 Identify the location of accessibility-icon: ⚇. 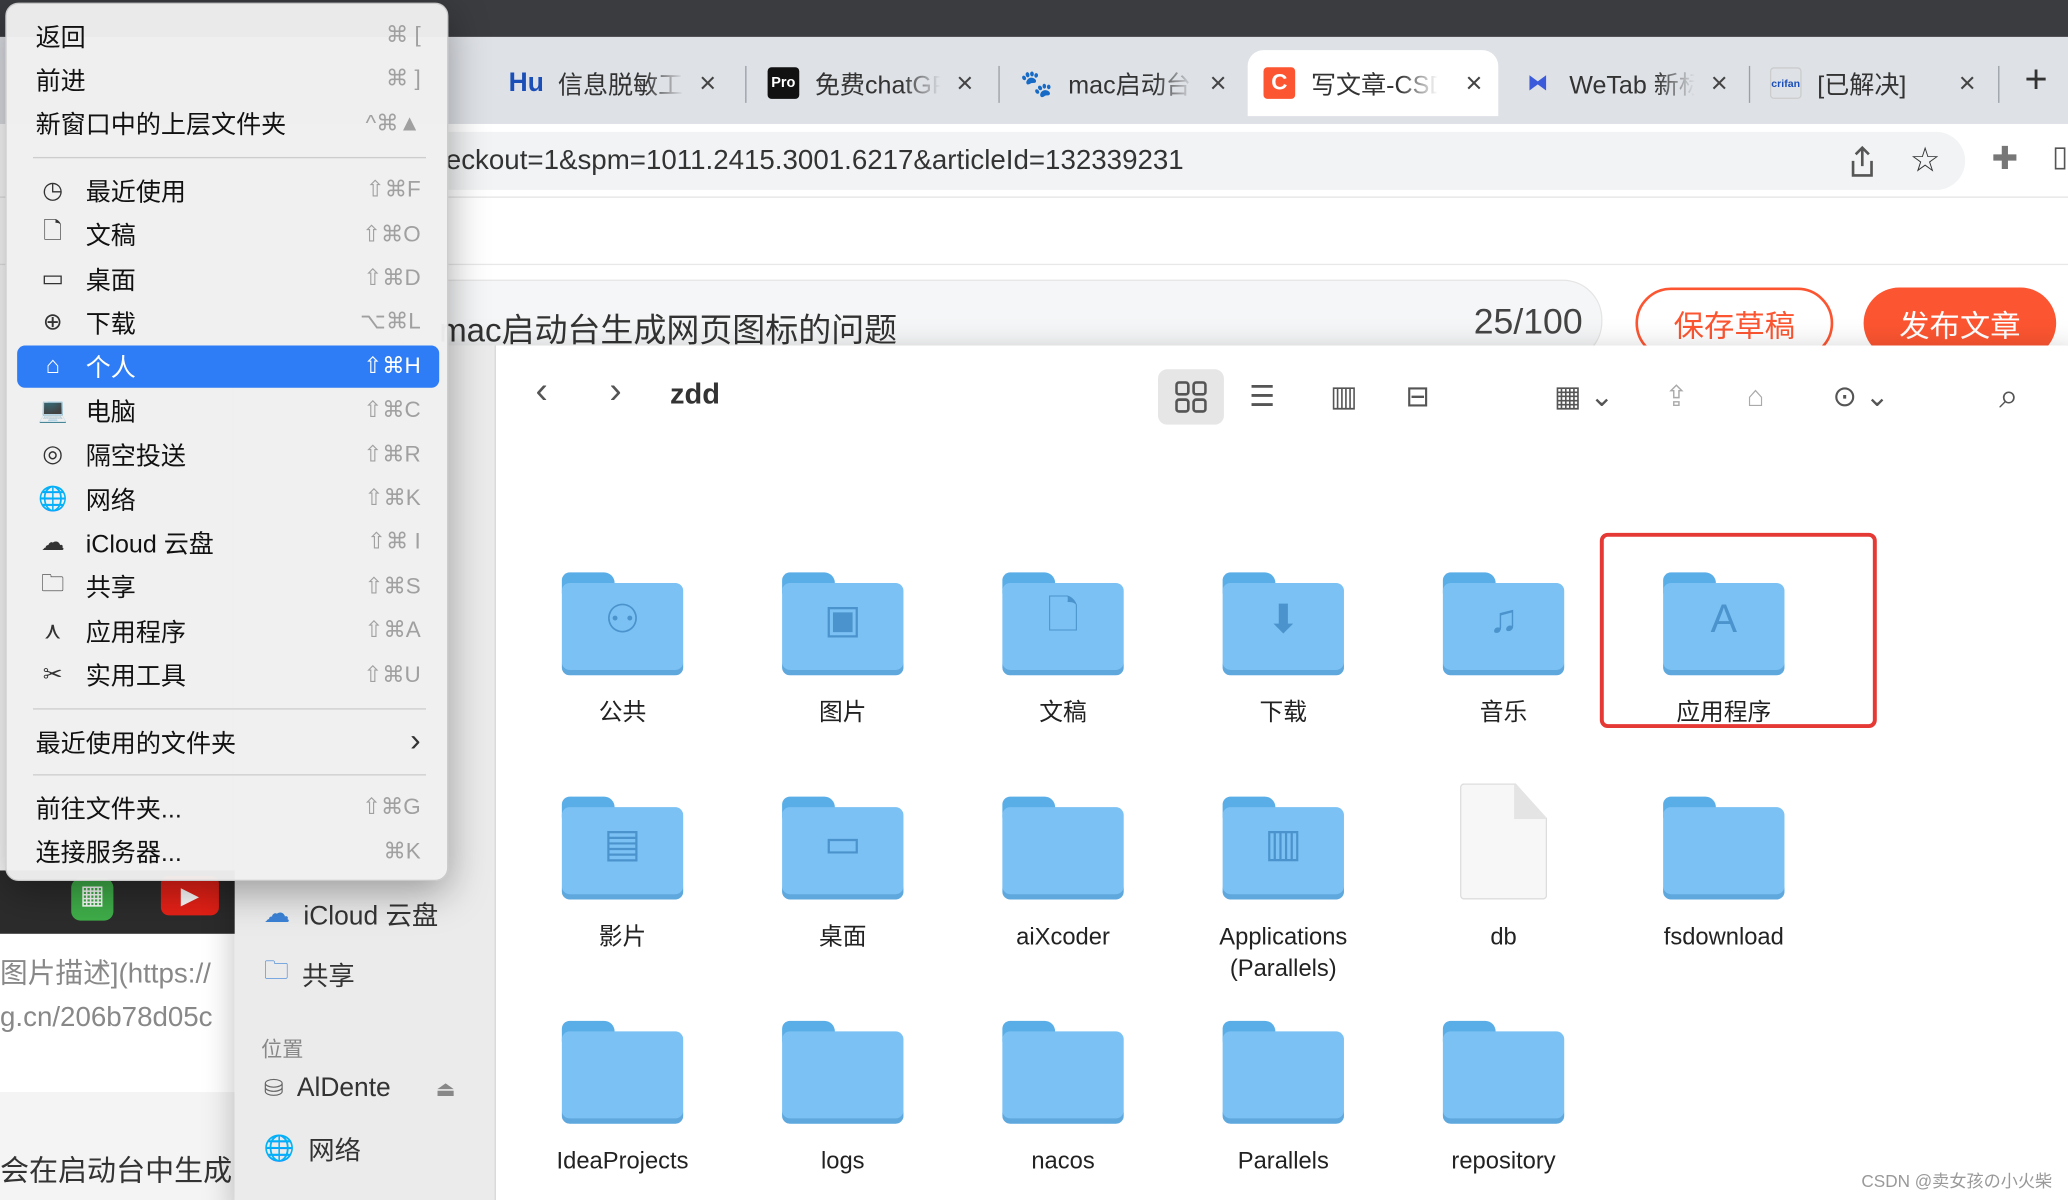
(622, 620).